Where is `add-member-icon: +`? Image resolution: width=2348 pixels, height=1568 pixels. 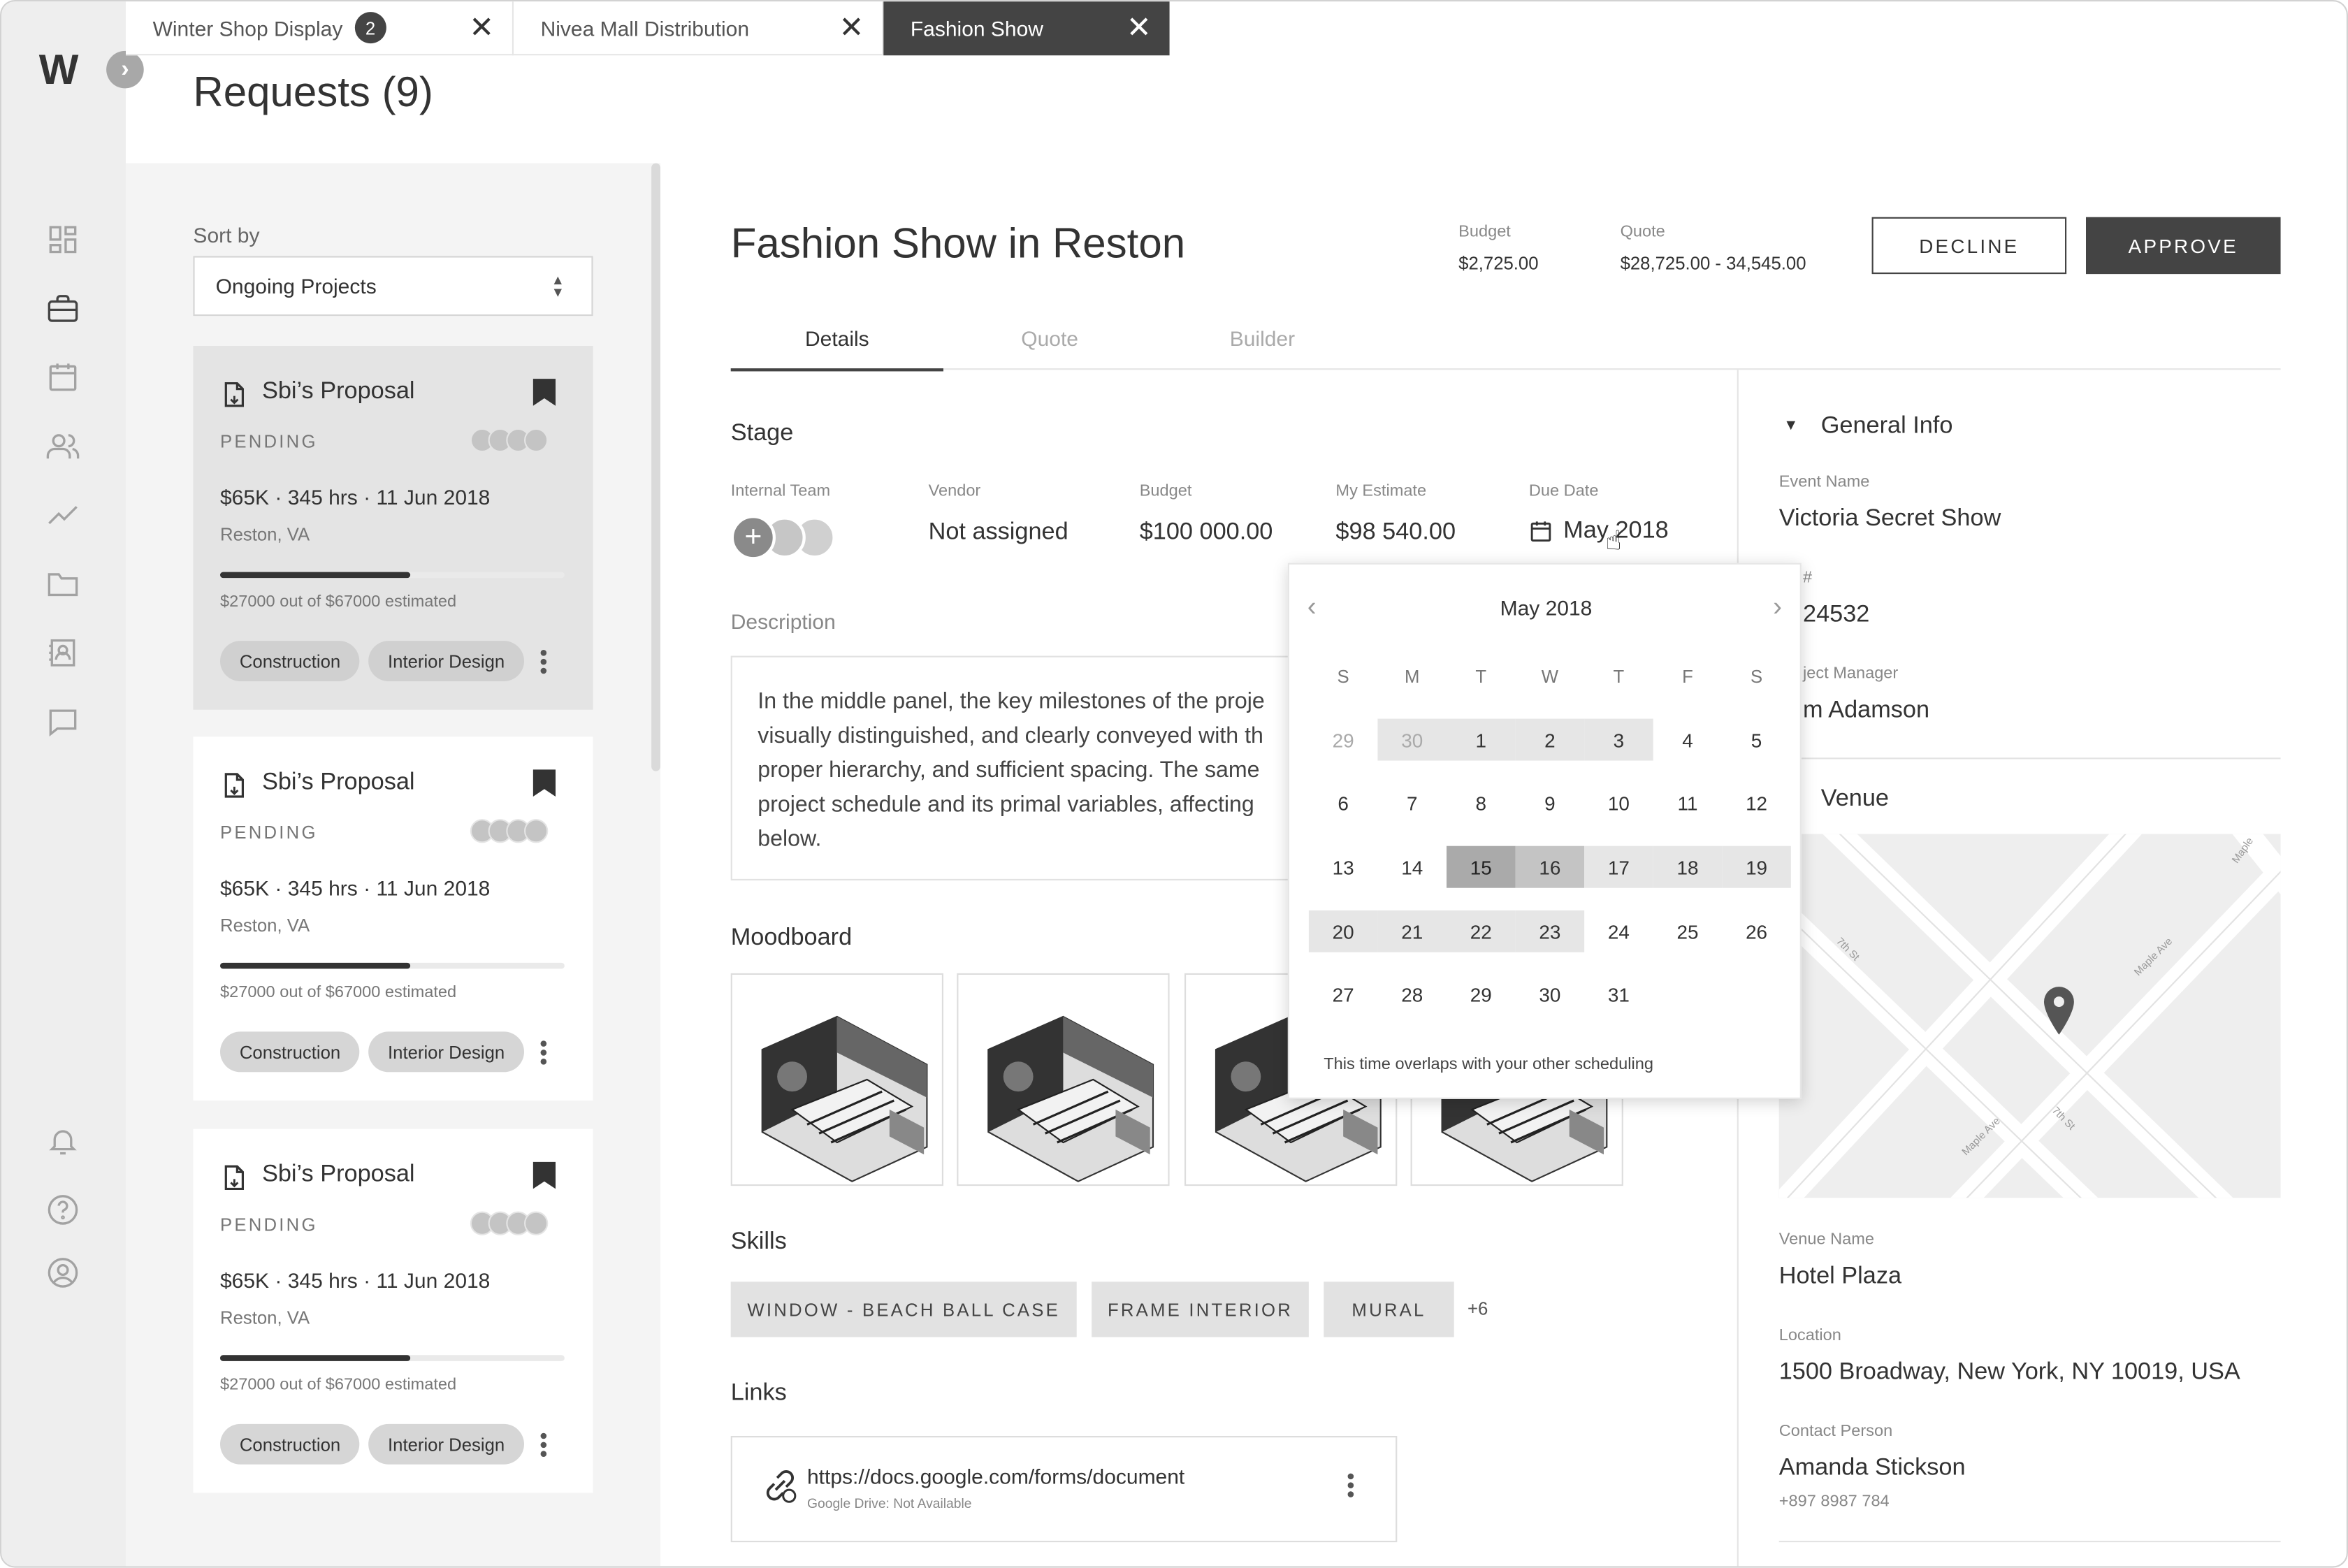
add-member-icon: + is located at coordinates (753, 537).